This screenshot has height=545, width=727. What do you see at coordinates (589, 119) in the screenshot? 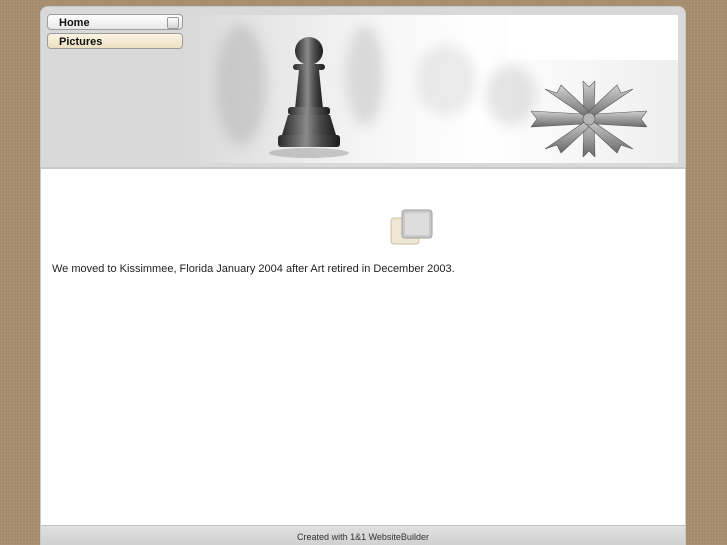
I see `compass-arrows-icon` at bounding box center [589, 119].